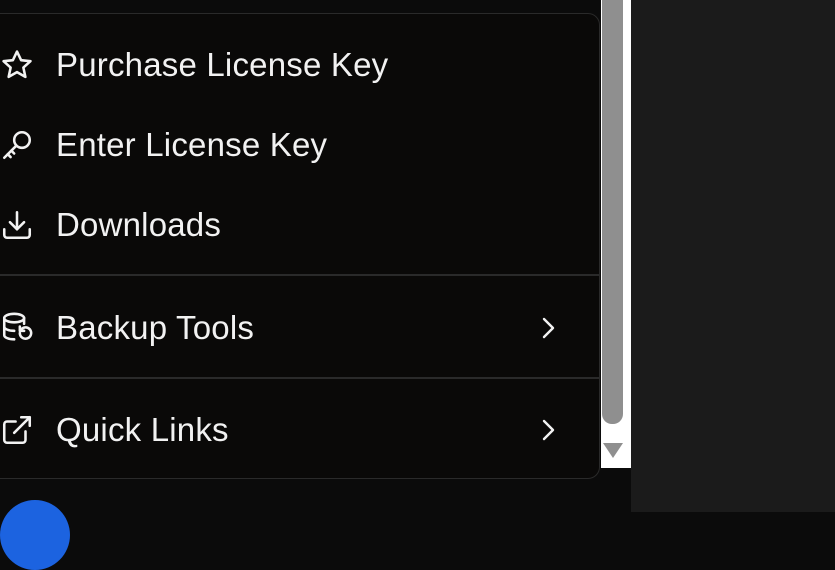 The image size is (835, 570). I want to click on scroll-down-arrow-icon, so click(613, 451).